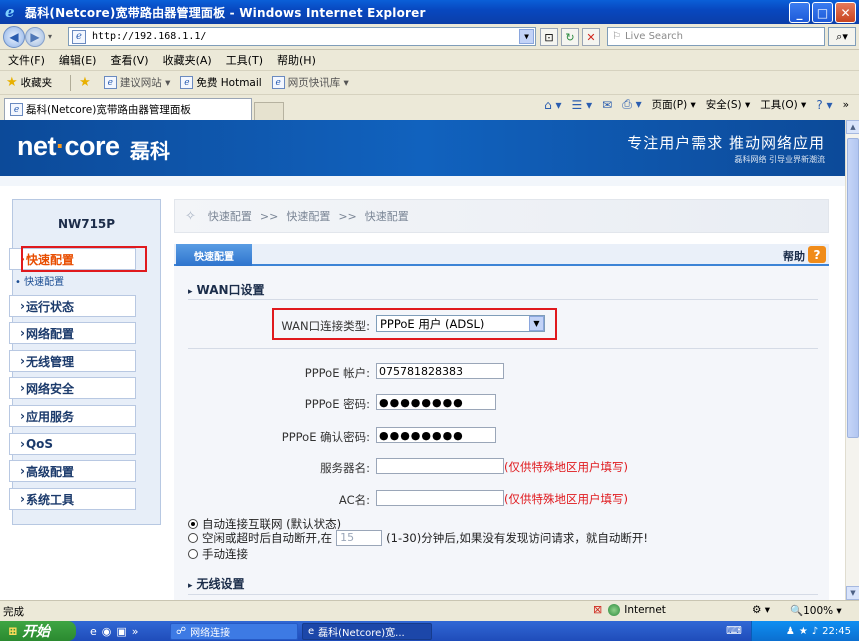 Image resolution: width=859 pixels, height=641 pixels. Describe the element at coordinates (121, 631) in the screenshot. I see `desktop-quicklaunch-icon: ▣` at that location.